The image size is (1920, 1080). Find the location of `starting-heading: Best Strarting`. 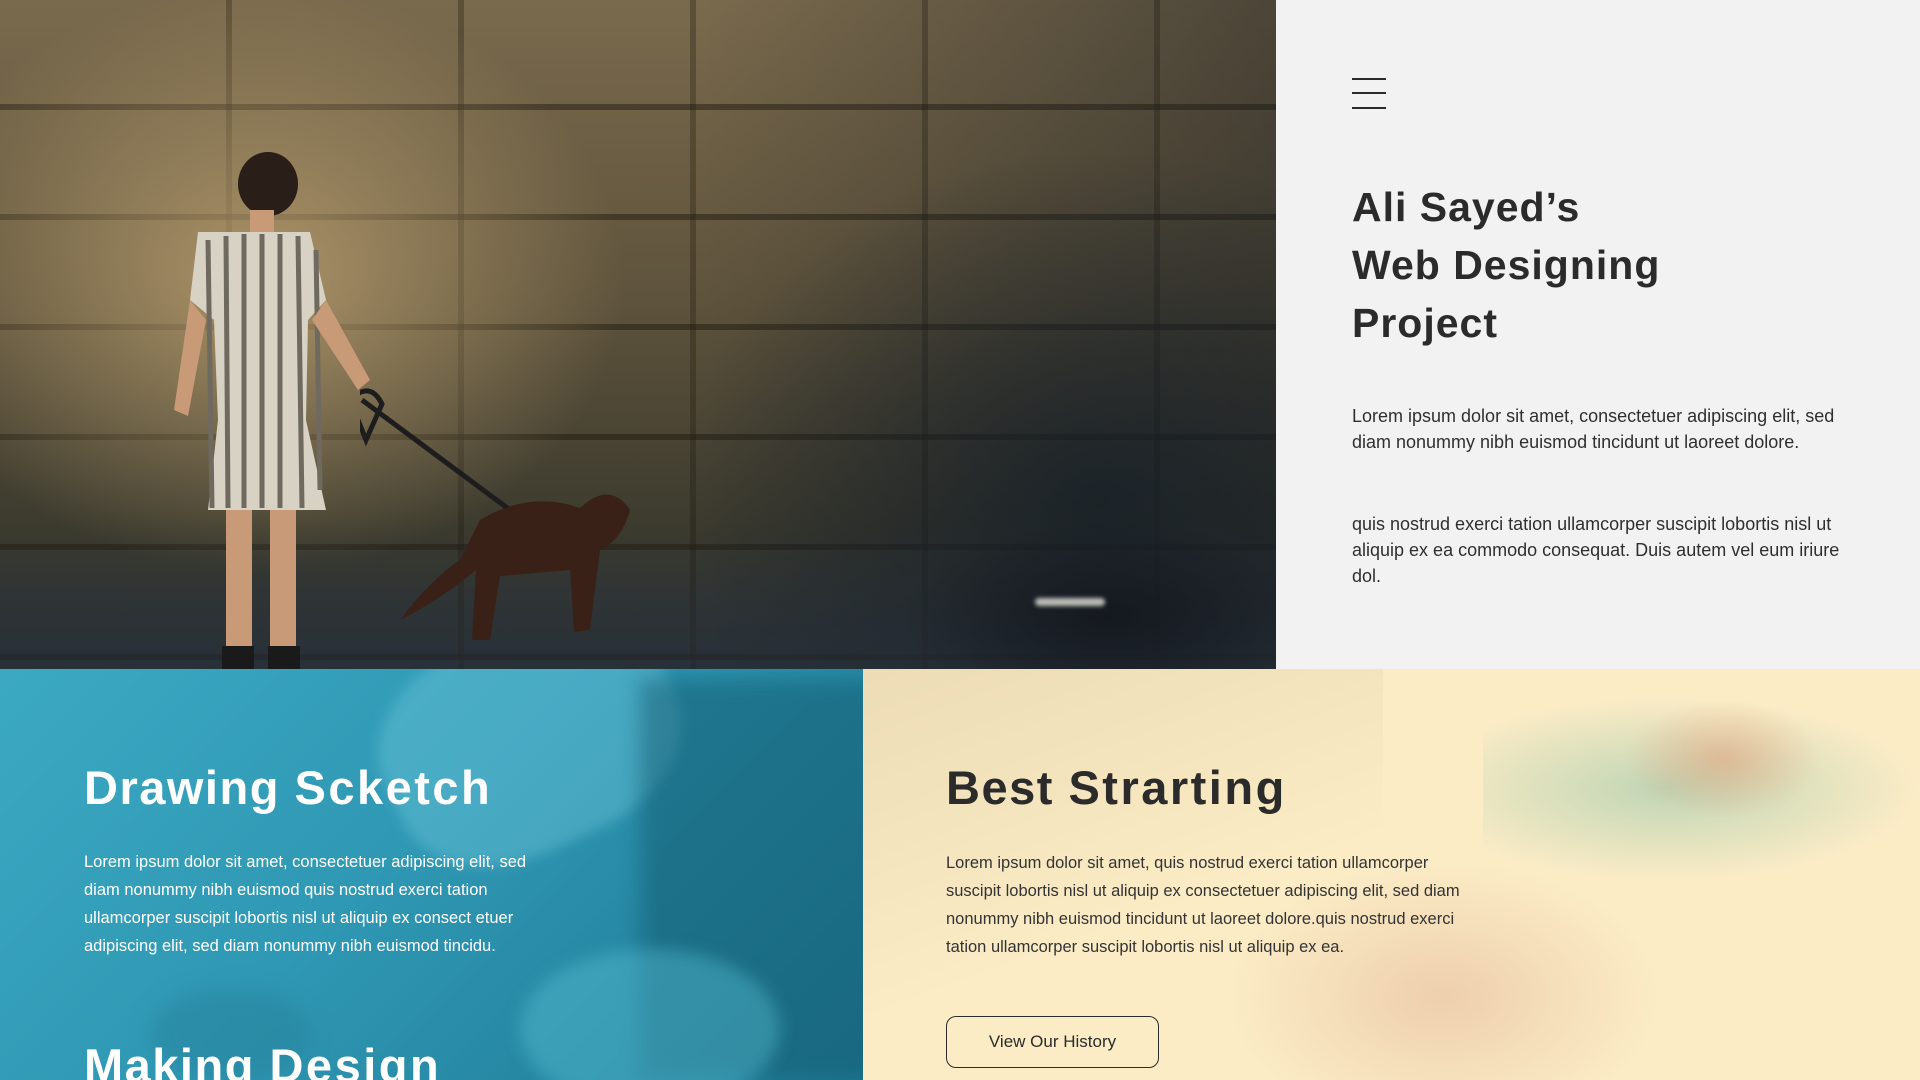

starting-heading: Best Strarting is located at coordinates (1116, 788).